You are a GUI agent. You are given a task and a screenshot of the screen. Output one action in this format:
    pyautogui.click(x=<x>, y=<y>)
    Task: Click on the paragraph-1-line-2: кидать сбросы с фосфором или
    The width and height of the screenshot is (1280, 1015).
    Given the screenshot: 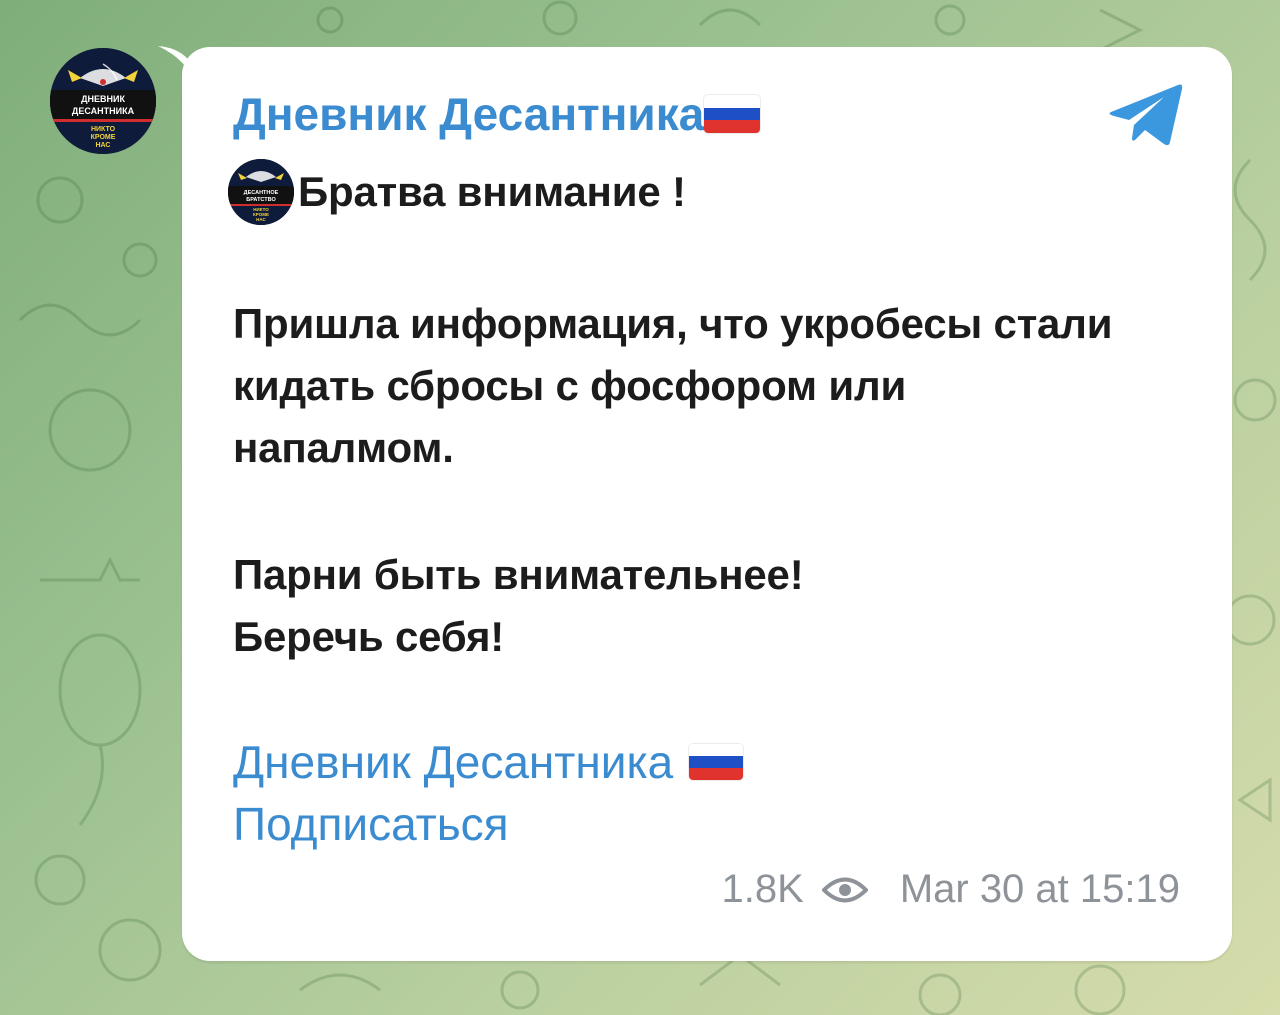 What is the action you would take?
    pyautogui.click(x=570, y=385)
    